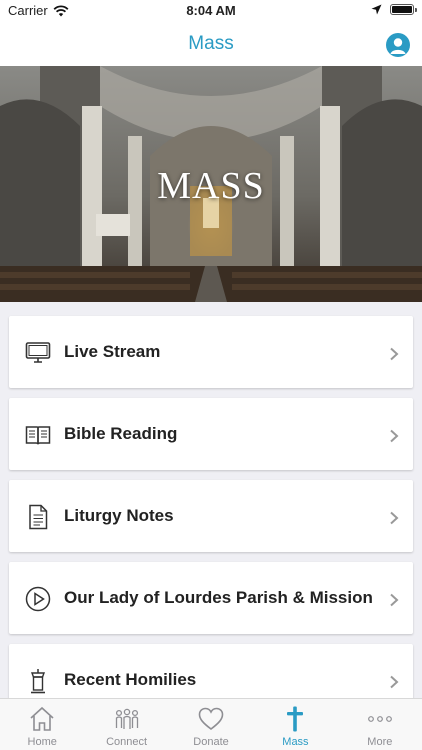 The width and height of the screenshot is (422, 750). Describe the element at coordinates (403, 9) in the screenshot. I see `battery-icon` at that location.